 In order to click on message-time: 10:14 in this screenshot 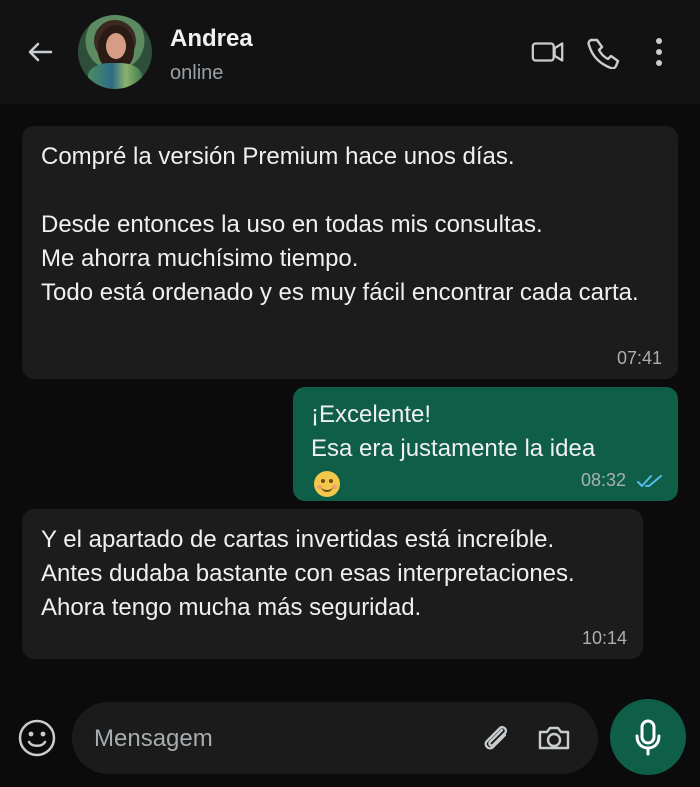, I will do `click(604, 638)`.